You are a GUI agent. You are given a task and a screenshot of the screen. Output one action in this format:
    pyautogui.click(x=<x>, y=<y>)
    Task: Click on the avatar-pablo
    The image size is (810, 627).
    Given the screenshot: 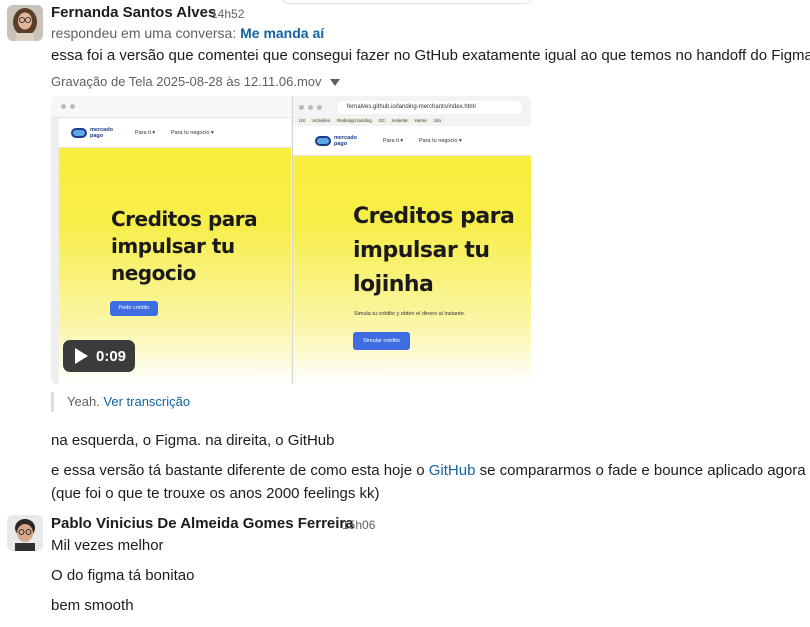 What is the action you would take?
    pyautogui.click(x=25, y=533)
    